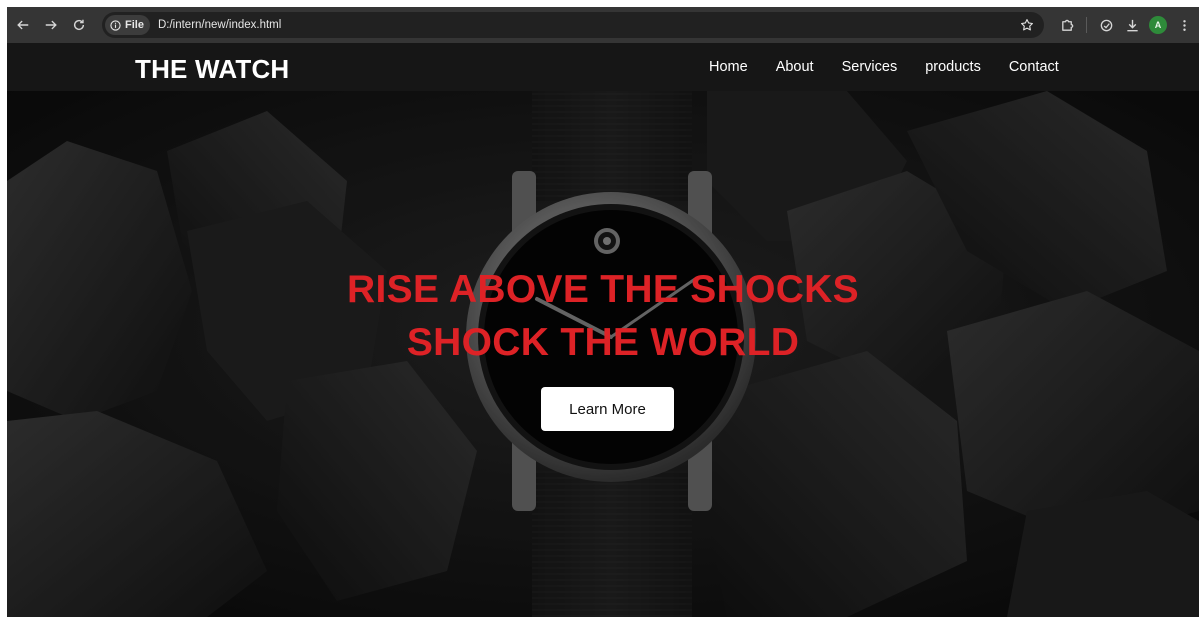  I want to click on star-icon, so click(1027, 25).